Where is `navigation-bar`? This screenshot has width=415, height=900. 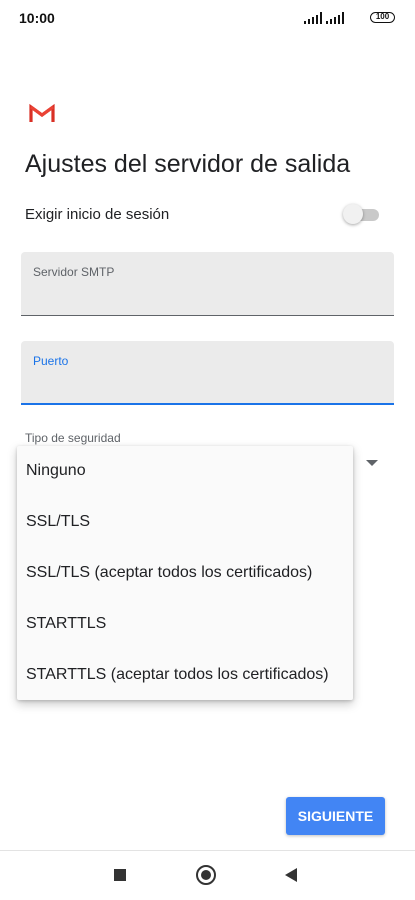
navigation-bar is located at coordinates (207, 875).